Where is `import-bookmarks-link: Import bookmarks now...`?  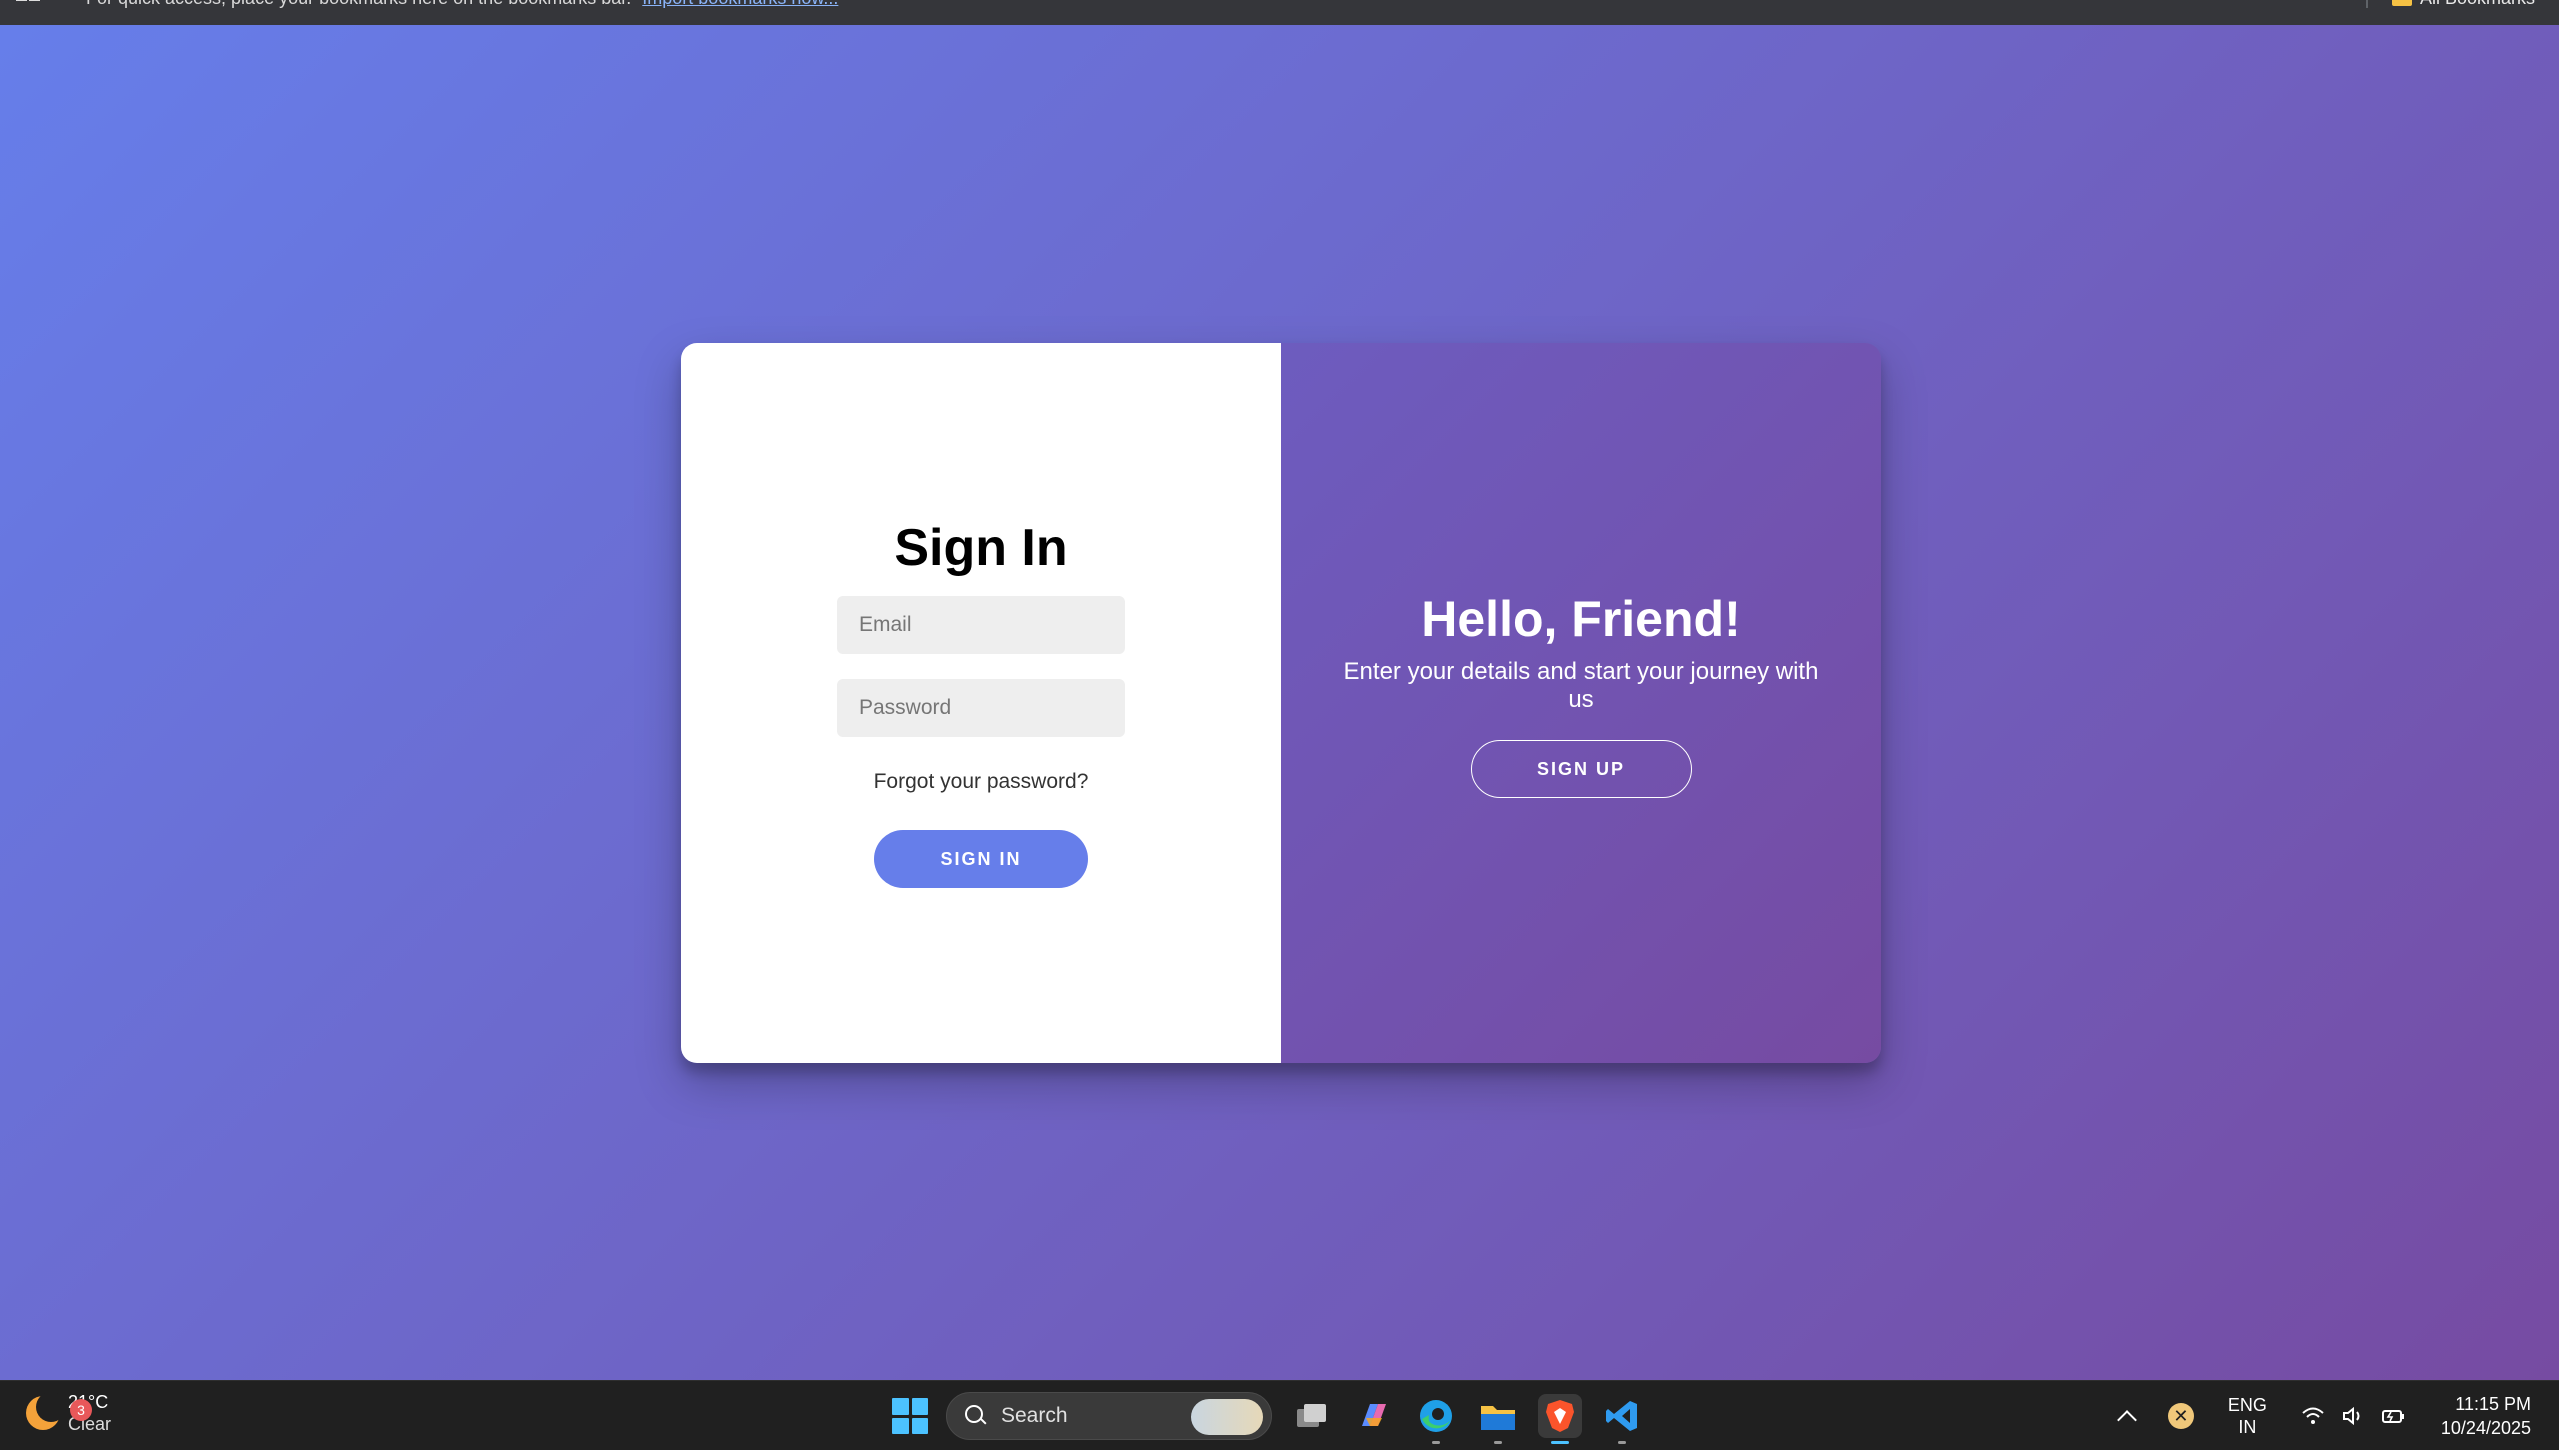 import-bookmarks-link: Import bookmarks now... is located at coordinates (740, 4).